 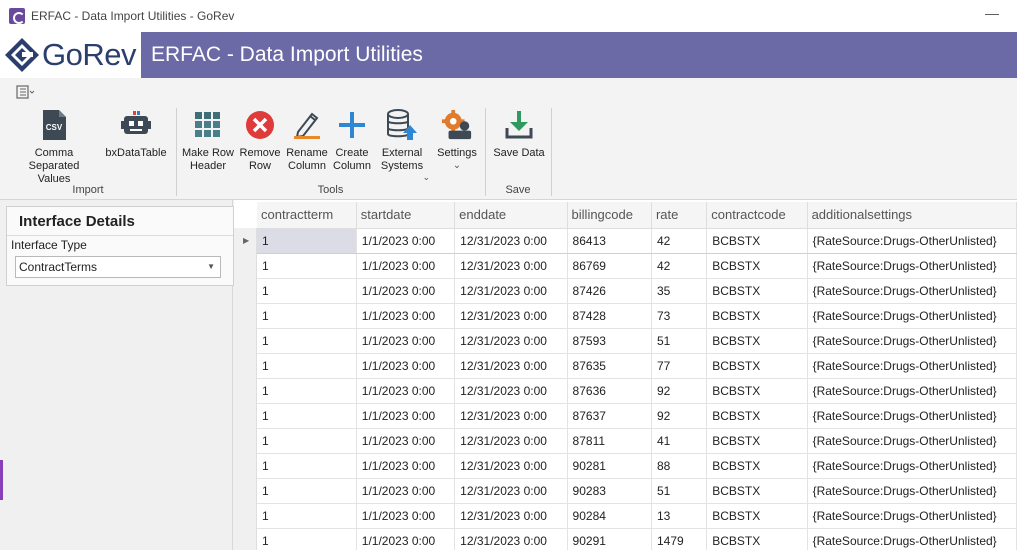 I want to click on bxdatatable-button: bxDataTable, so click(x=136, y=134).